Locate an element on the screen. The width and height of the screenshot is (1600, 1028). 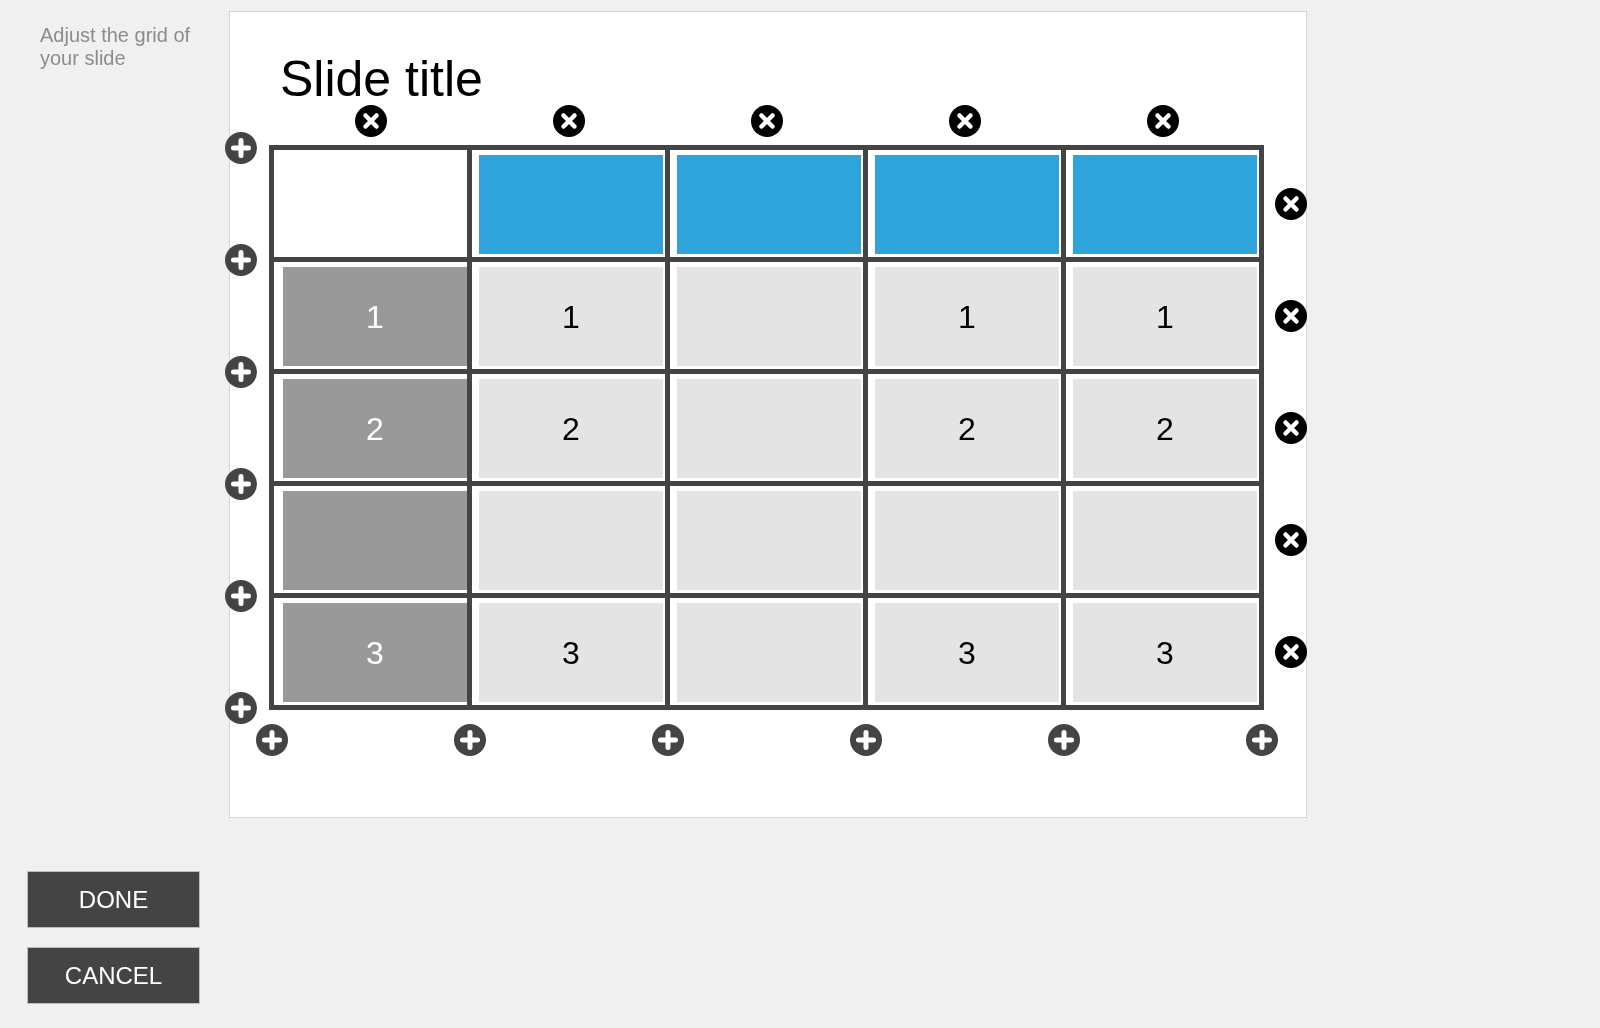
action-button: CANCEL is located at coordinates (113, 975).